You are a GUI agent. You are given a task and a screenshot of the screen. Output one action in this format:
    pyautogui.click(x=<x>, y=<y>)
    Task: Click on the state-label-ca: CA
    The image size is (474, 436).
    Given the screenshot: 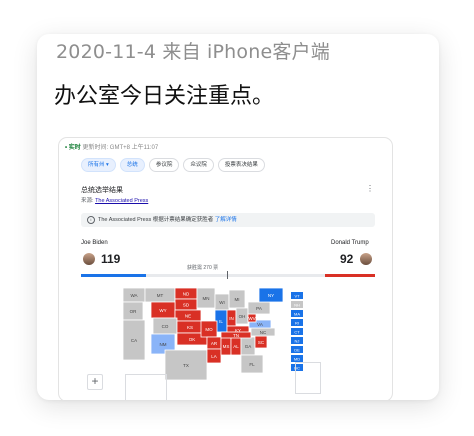 What is the action you would take?
    pyautogui.click(x=134, y=340)
    